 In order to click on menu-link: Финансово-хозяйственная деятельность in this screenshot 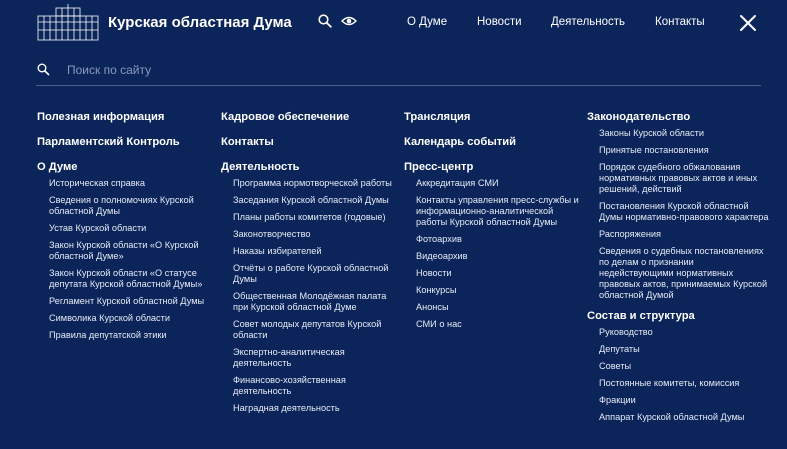, I will do `click(316, 386)`.